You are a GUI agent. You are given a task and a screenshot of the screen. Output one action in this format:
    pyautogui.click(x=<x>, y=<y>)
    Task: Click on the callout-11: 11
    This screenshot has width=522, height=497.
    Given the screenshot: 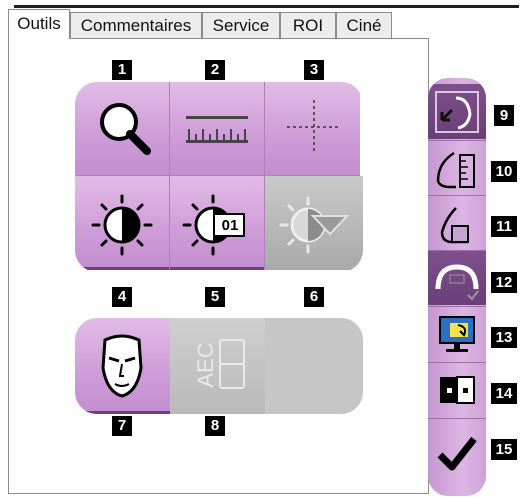 What is the action you would take?
    pyautogui.click(x=504, y=226)
    